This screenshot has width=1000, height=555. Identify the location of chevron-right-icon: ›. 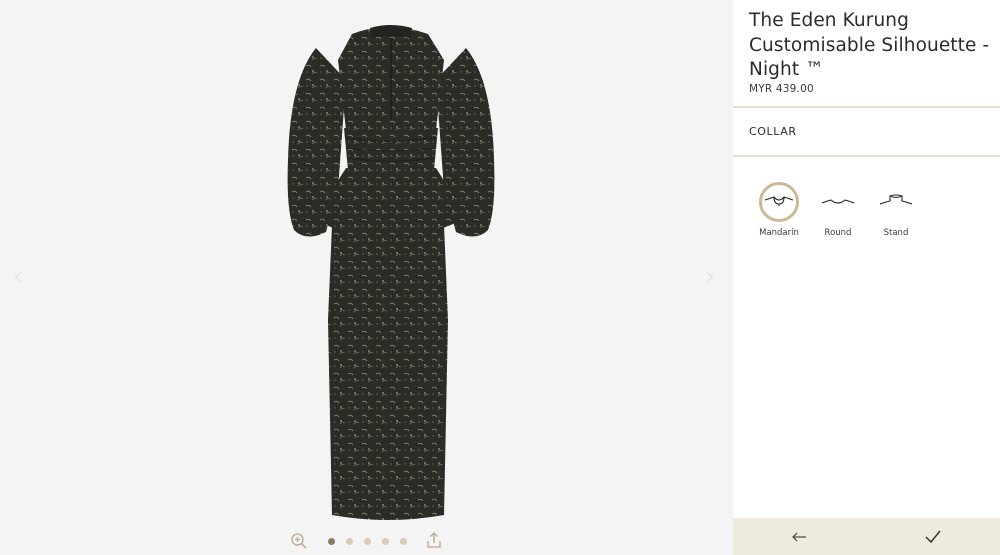
(710, 277).